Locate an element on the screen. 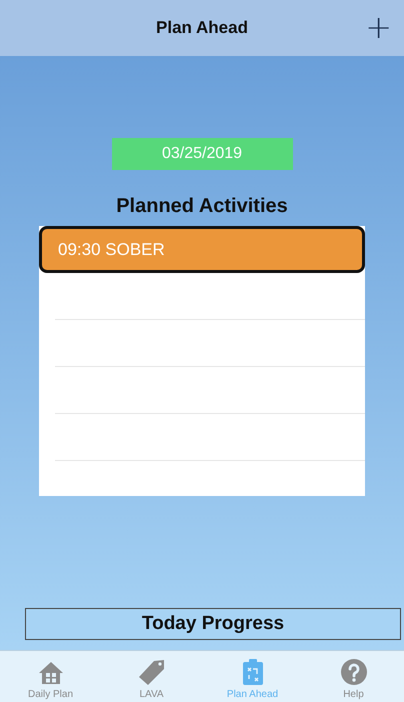  tab-label: Help is located at coordinates (353, 694).